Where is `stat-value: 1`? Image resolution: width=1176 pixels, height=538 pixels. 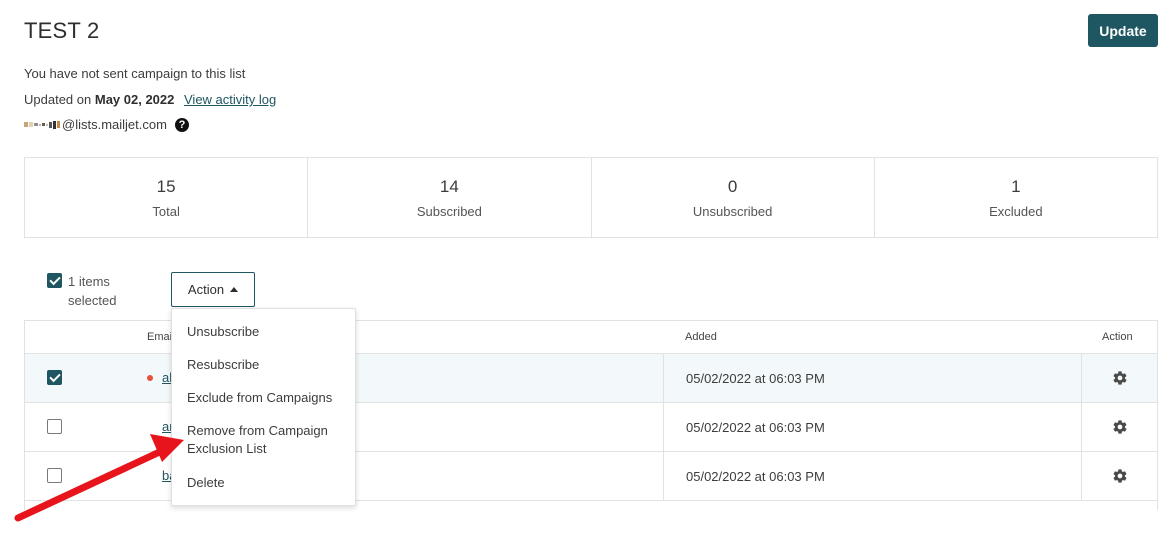
stat-value: 1 is located at coordinates (1016, 186).